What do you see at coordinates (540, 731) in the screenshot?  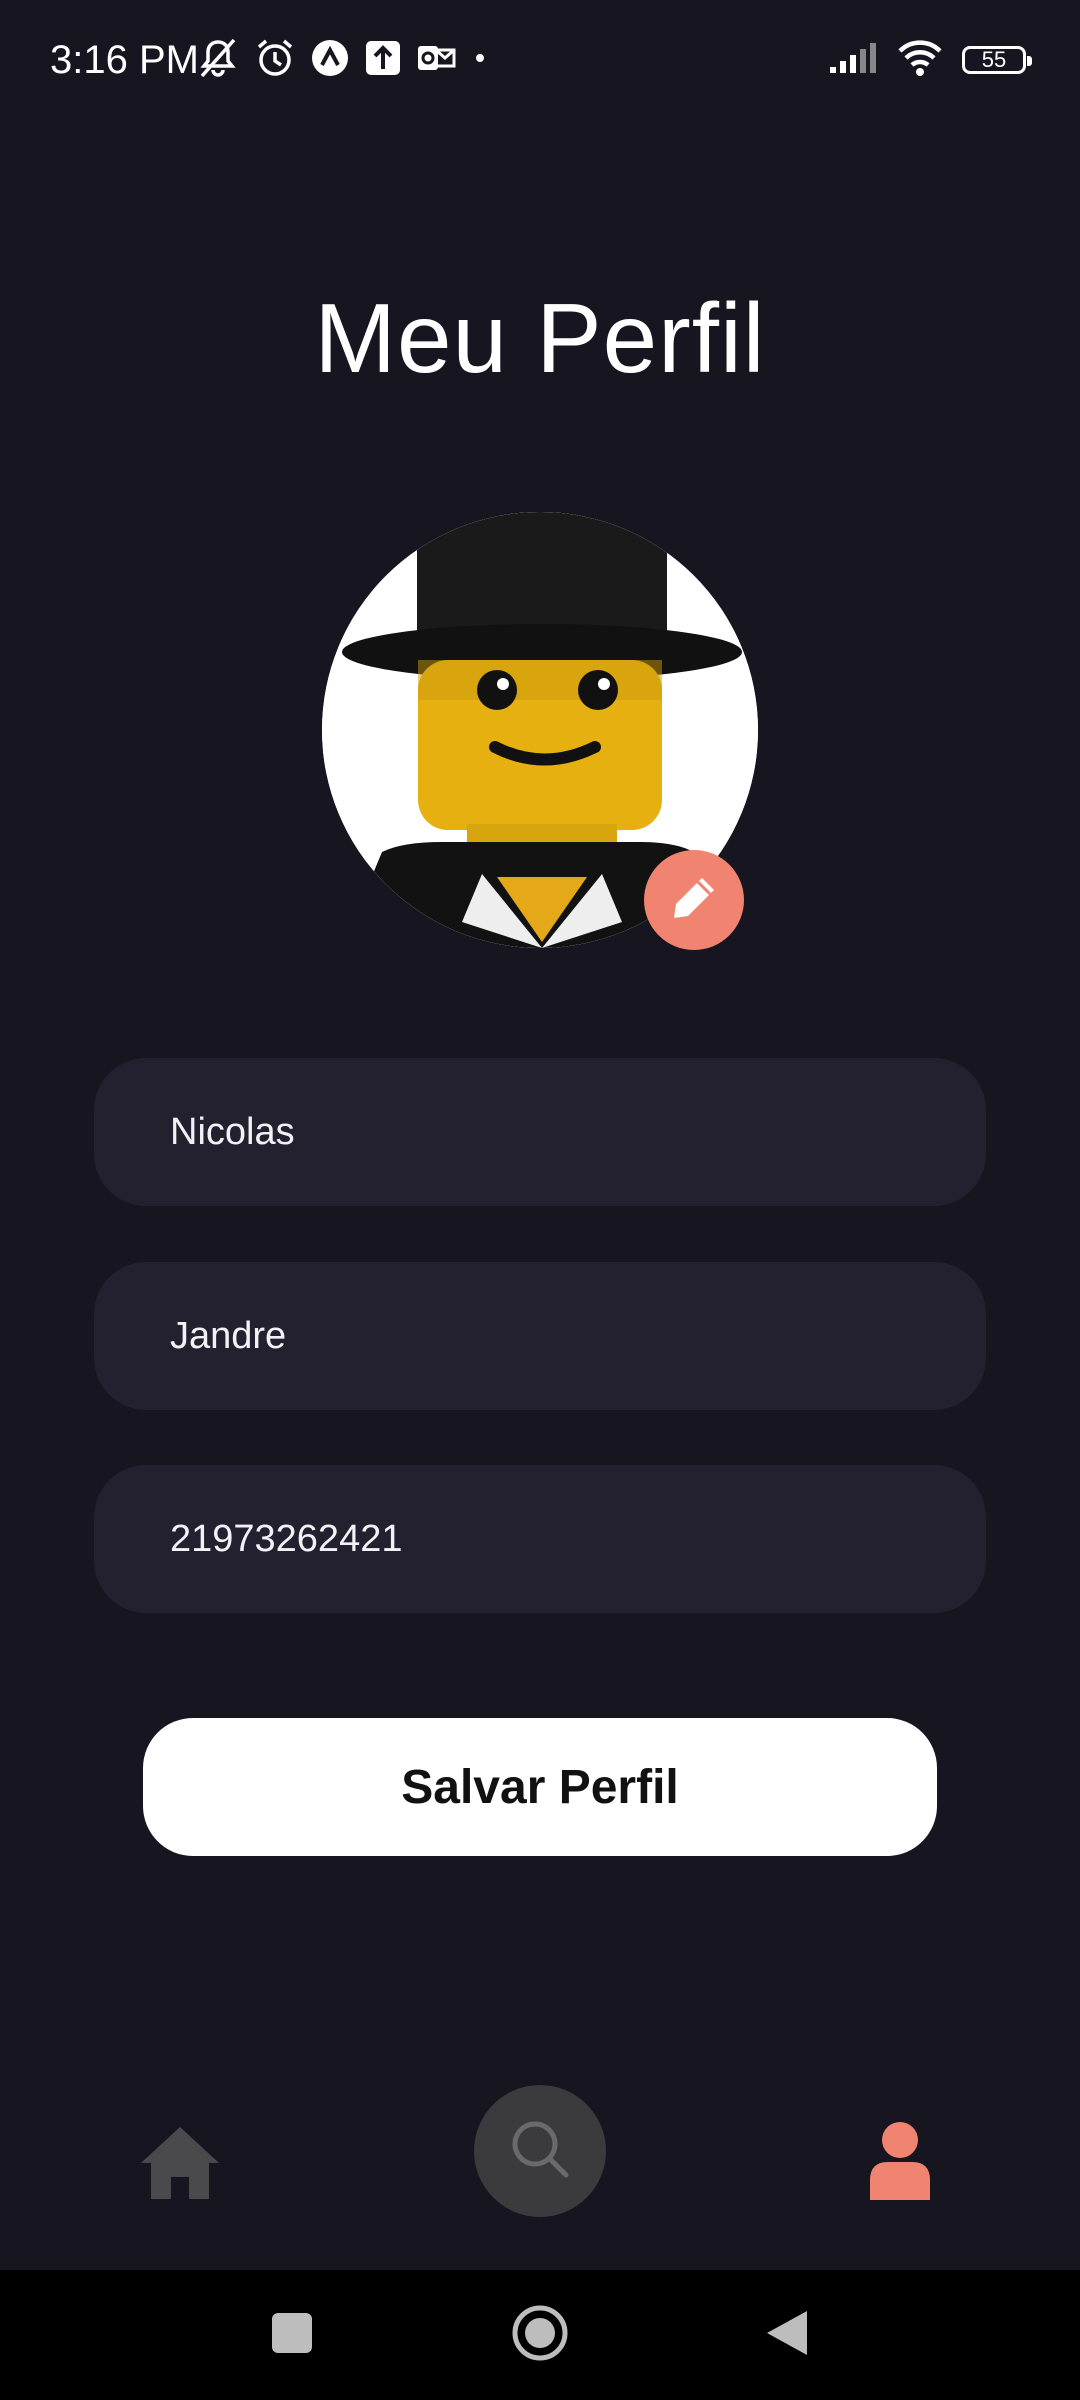 I see `avatar-container` at bounding box center [540, 731].